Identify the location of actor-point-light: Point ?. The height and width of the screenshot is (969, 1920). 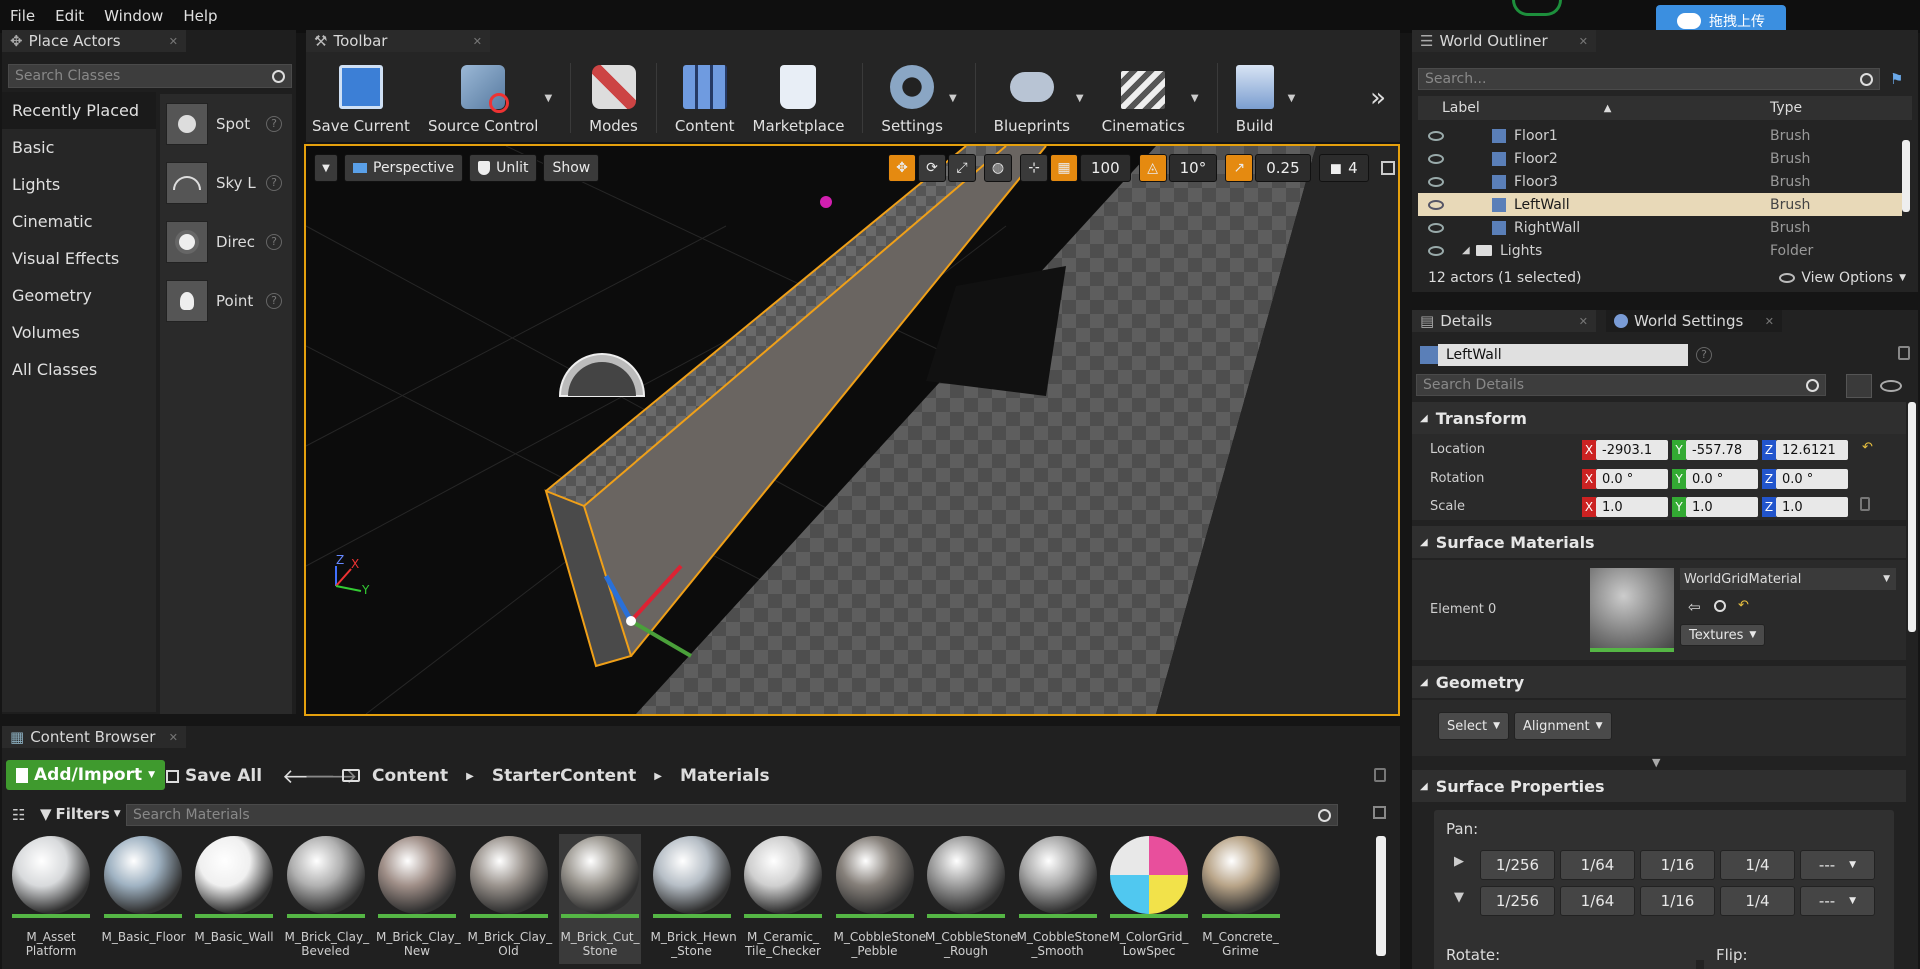
(226, 300).